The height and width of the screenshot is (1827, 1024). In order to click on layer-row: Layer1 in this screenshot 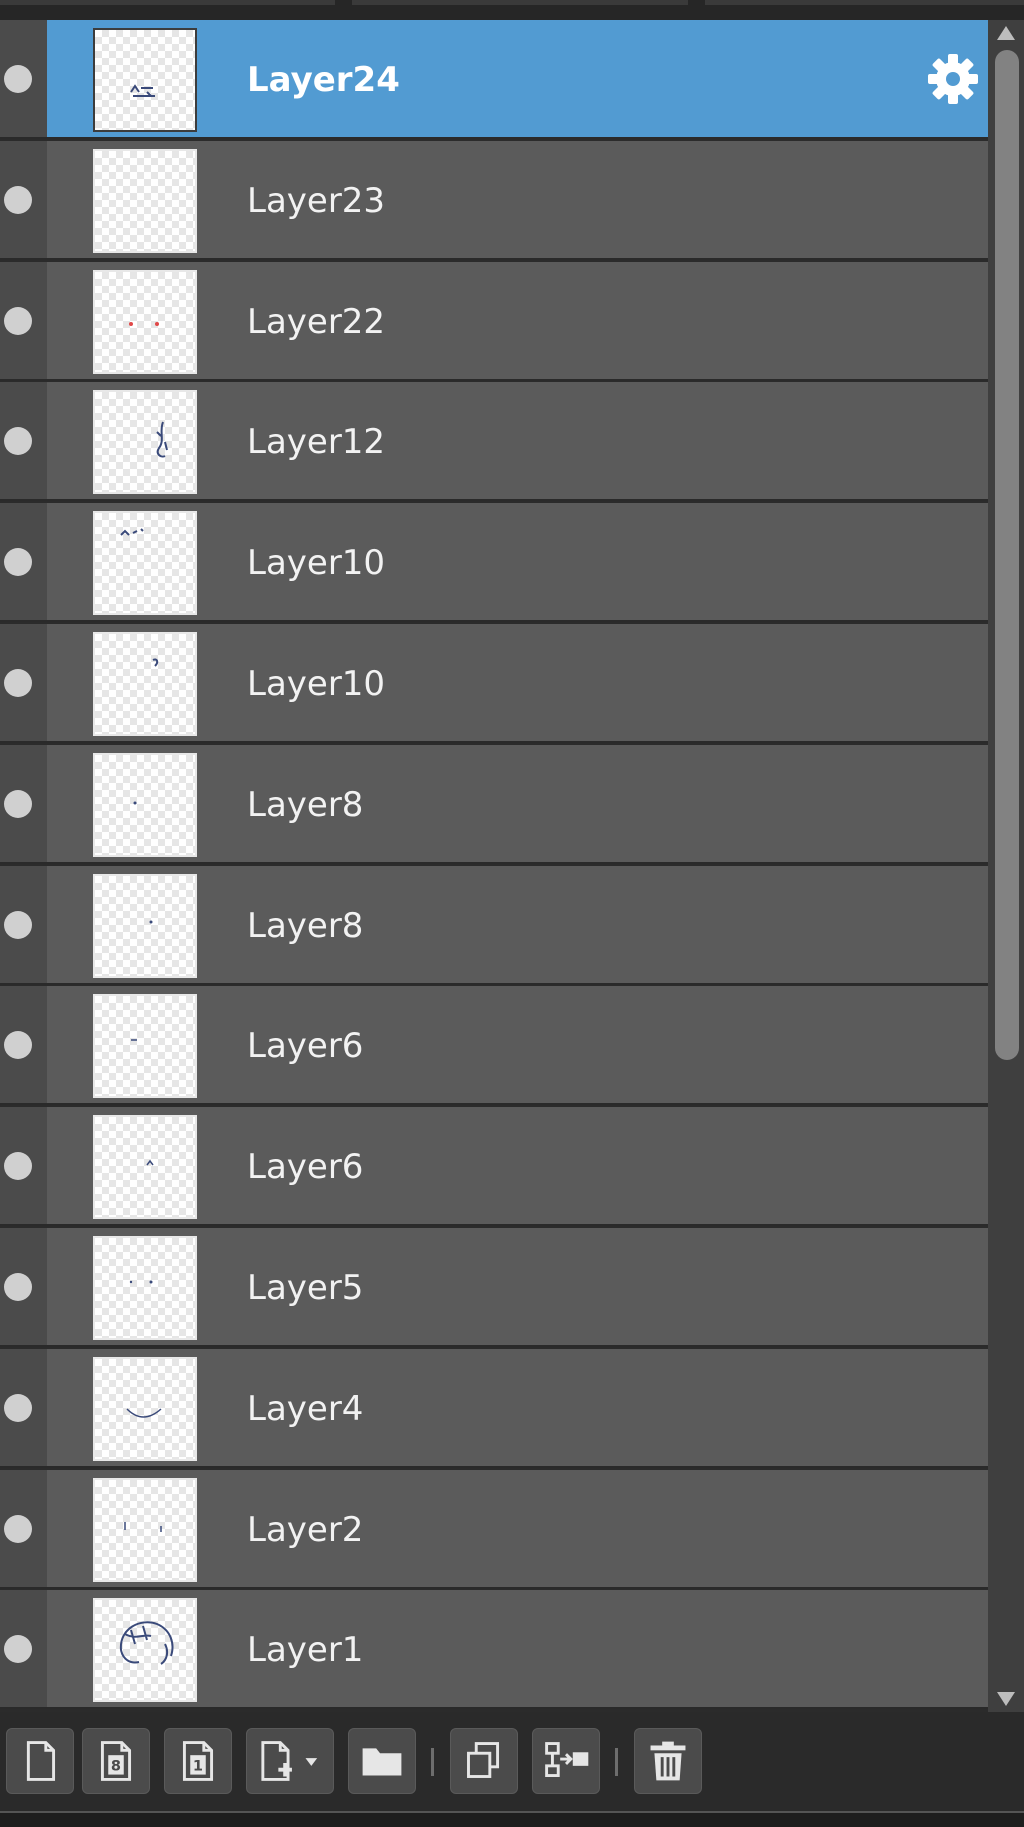, I will do `click(494, 1649)`.